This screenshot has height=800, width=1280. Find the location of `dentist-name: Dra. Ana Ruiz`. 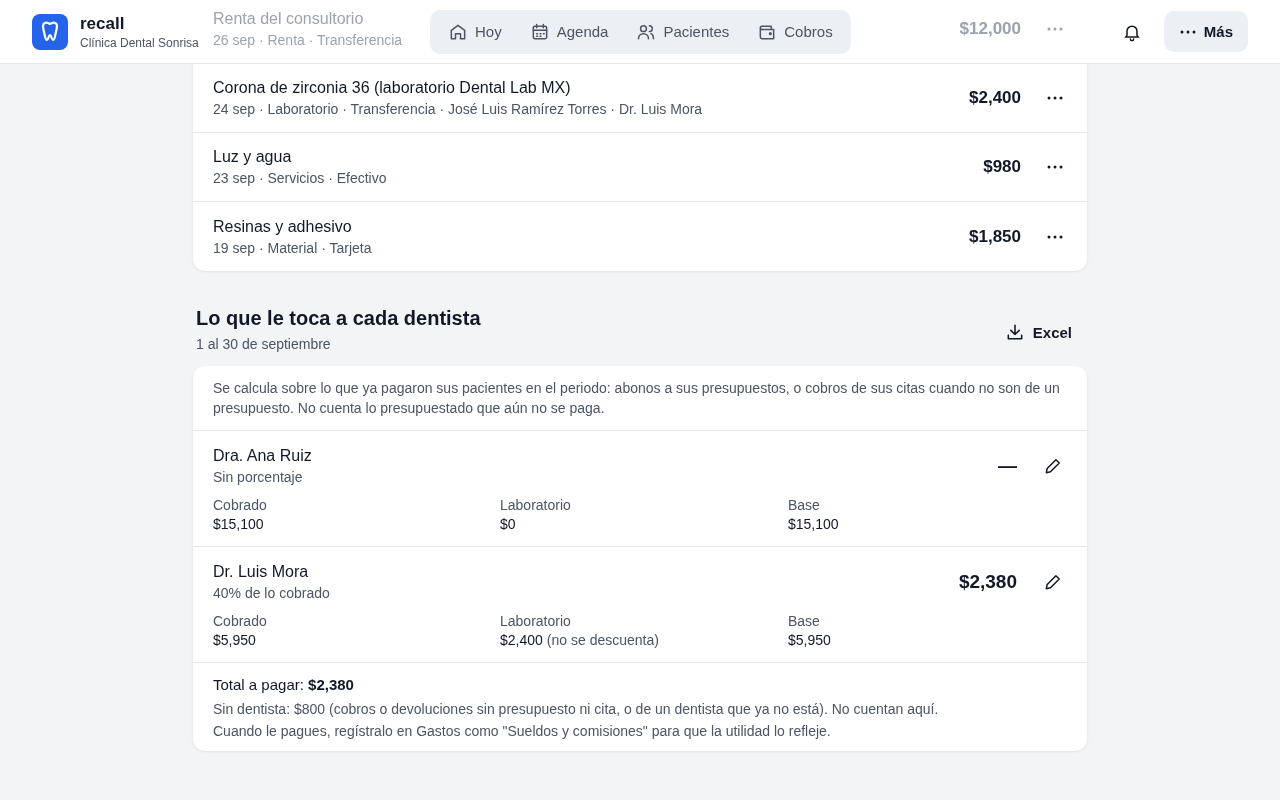

dentist-name: Dra. Ana Ruiz is located at coordinates (262, 456).